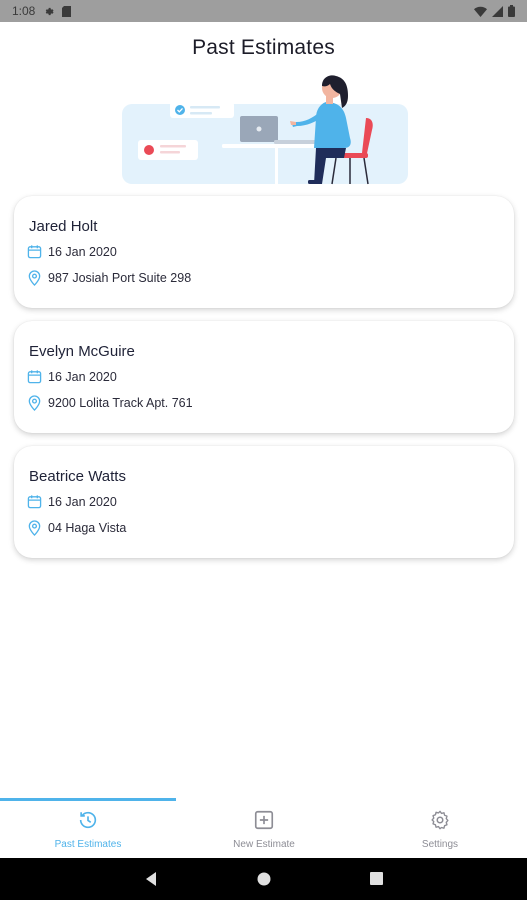 This screenshot has height=900, width=527. Describe the element at coordinates (511, 11) in the screenshot. I see `battery-icon` at that location.